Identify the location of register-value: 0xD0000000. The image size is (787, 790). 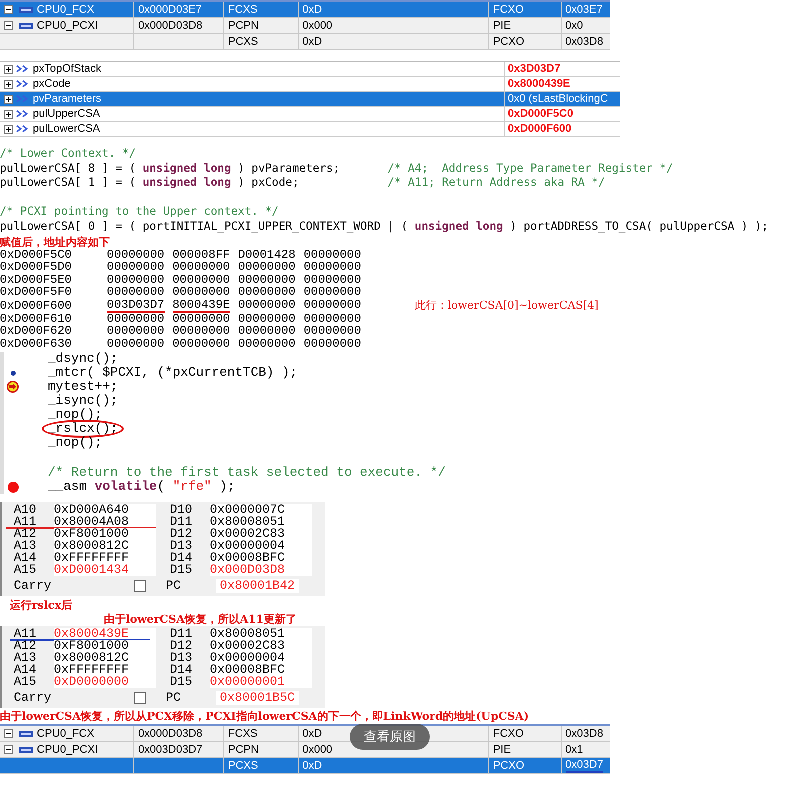
(105, 682).